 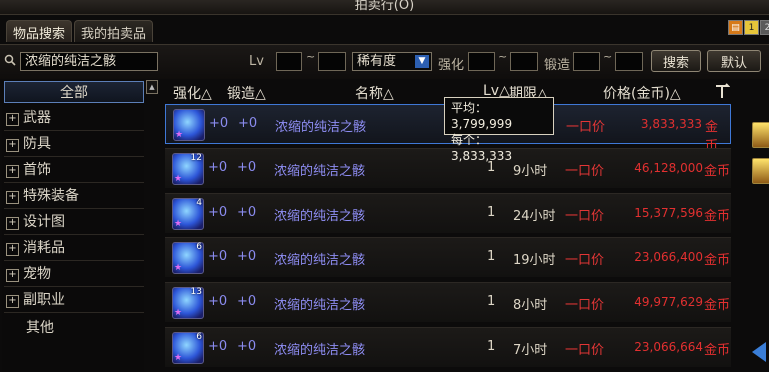 What do you see at coordinates (759, 352) in the screenshot?
I see `arrow-left-icon` at bounding box center [759, 352].